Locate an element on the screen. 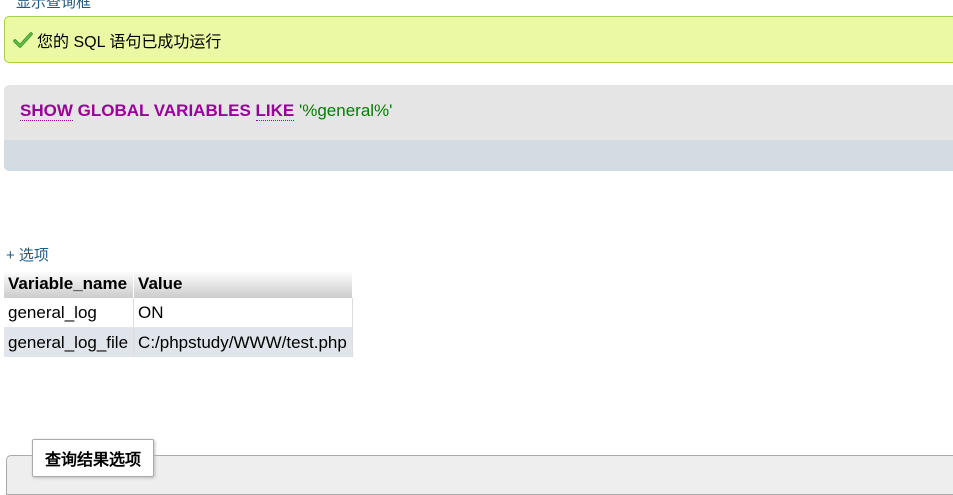 Image resolution: width=953 pixels, height=495 pixels. success-message: 您的 SQL 语句已成功运行 is located at coordinates (478, 39).